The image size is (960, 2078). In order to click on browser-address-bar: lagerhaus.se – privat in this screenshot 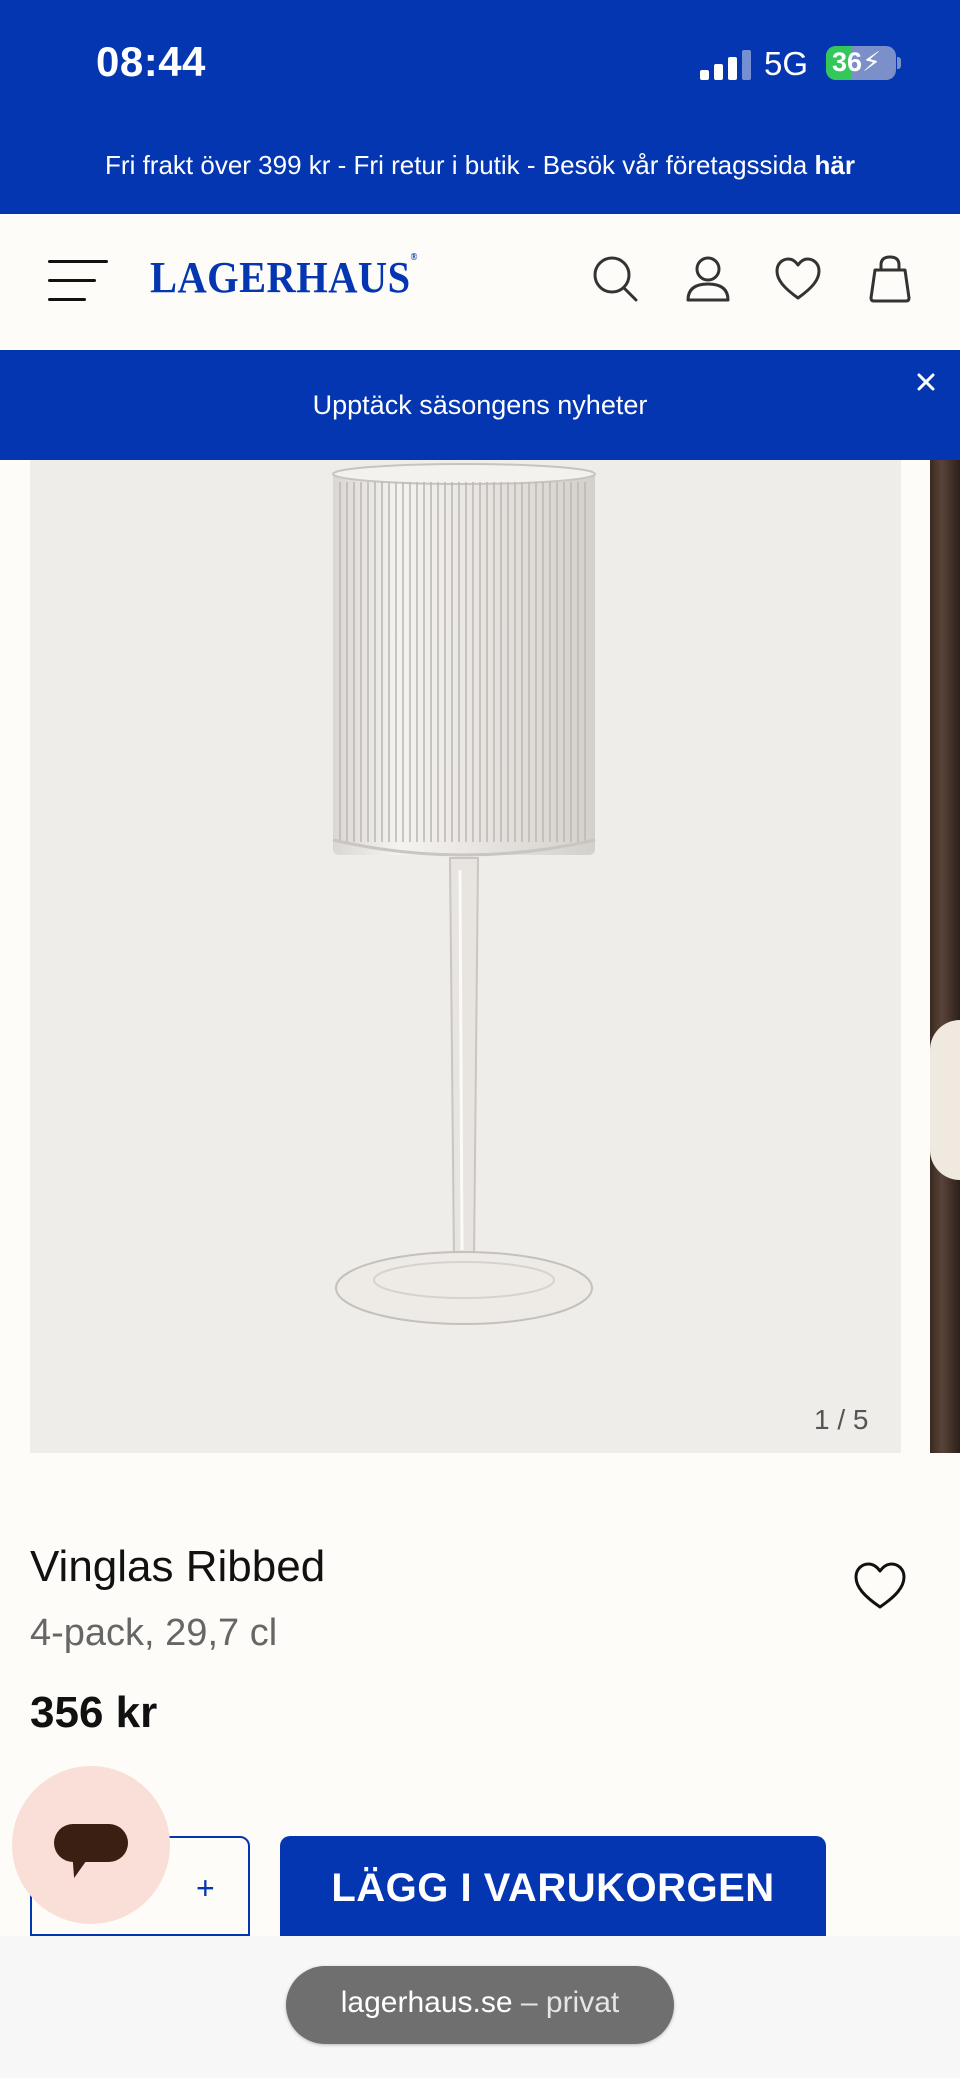, I will do `click(480, 2005)`.